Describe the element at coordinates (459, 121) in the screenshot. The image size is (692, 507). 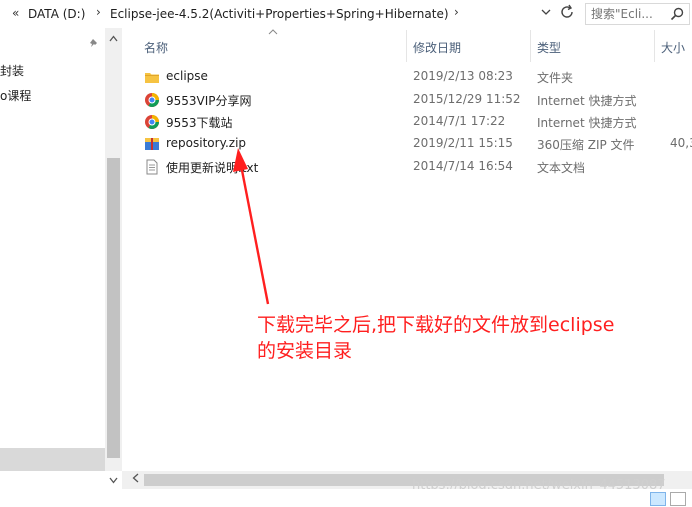
I see `file-date: 2014/7/1 17:22` at that location.